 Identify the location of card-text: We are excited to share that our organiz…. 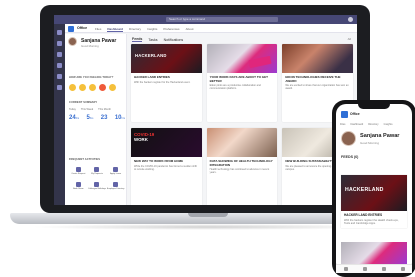
(317, 87).